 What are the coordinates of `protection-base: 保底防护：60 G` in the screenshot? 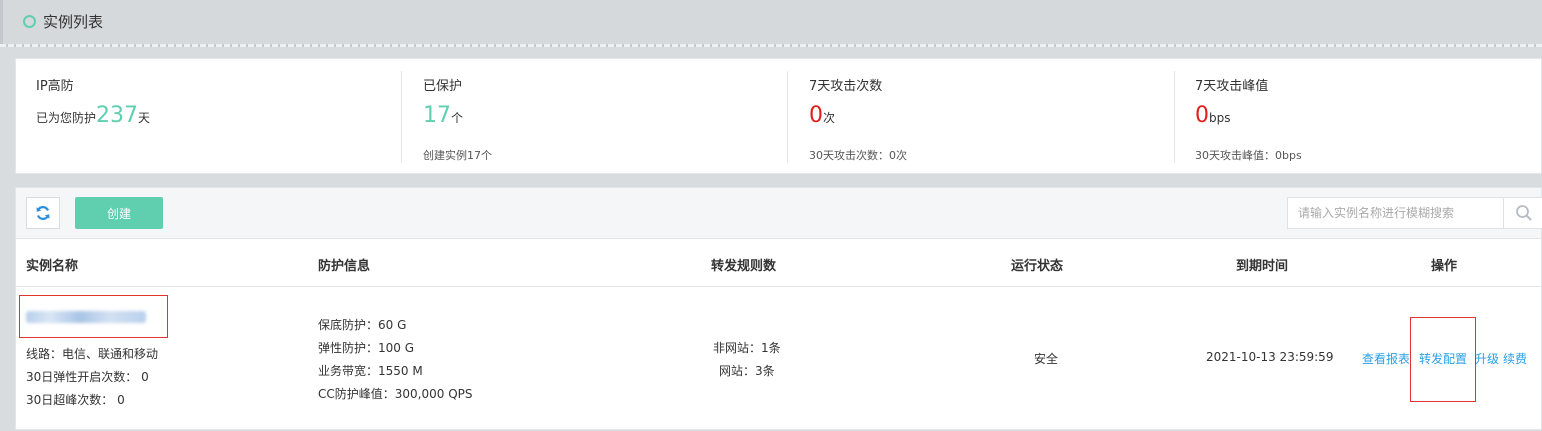 It's located at (362, 325).